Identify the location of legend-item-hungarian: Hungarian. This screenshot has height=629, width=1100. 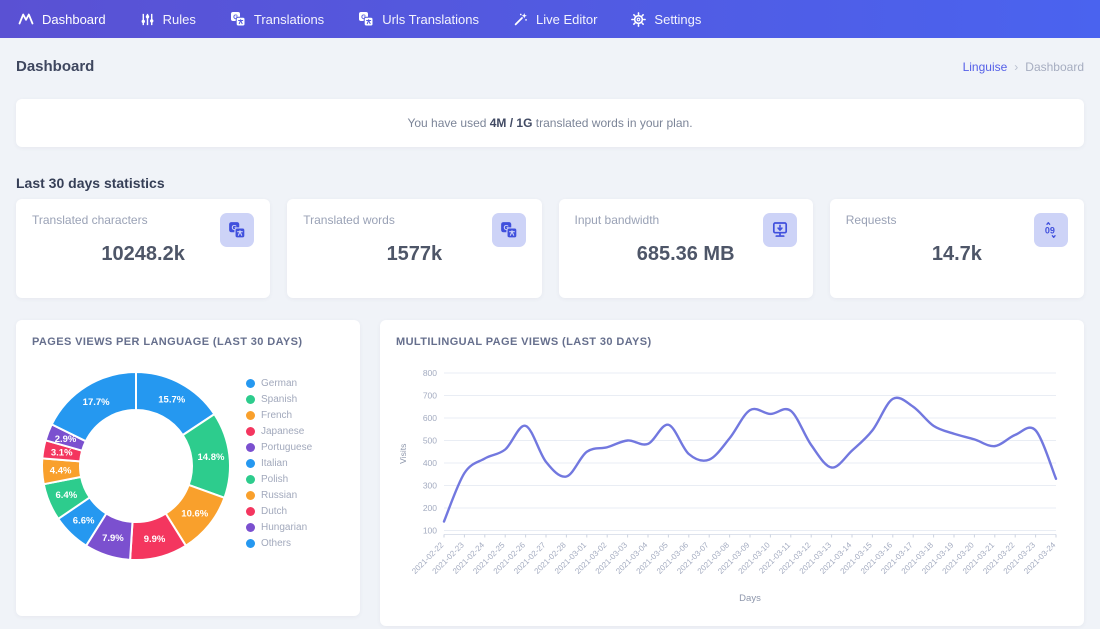
(279, 527).